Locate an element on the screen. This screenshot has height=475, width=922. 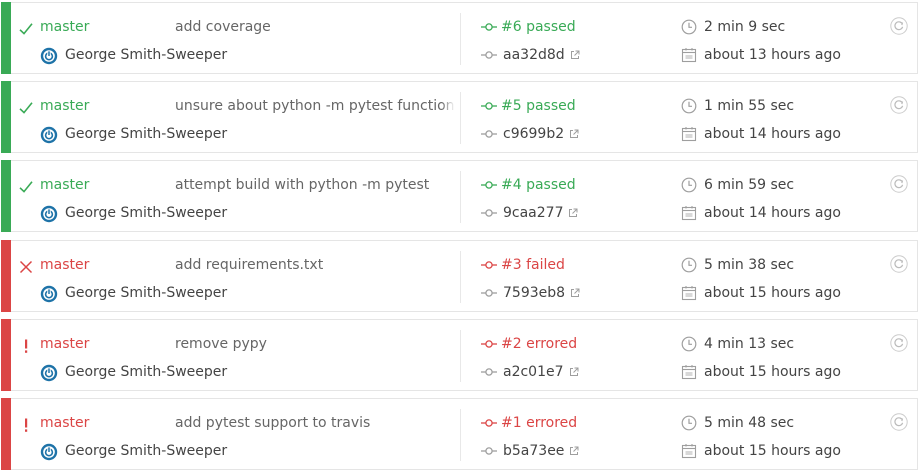
finished-text: about 14 hours ago is located at coordinates (772, 213).